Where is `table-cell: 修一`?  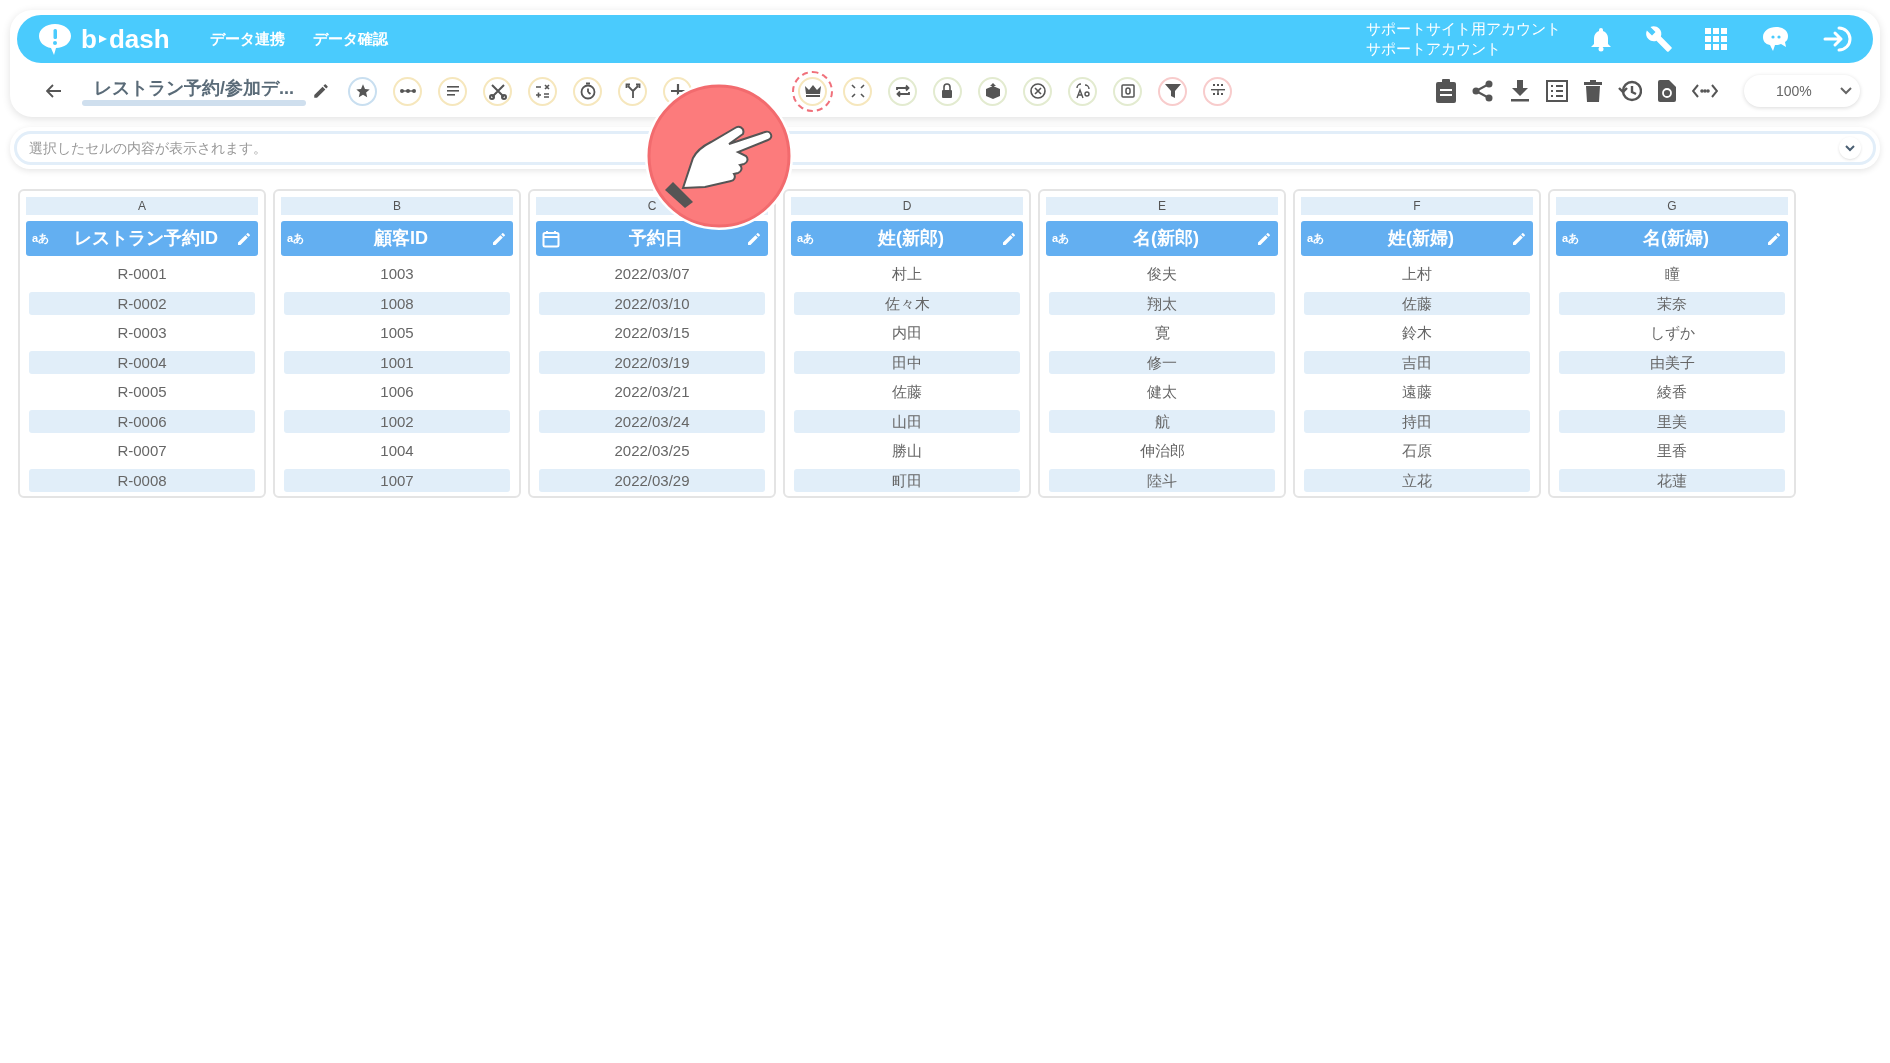
table-cell: 修一 is located at coordinates (1162, 362).